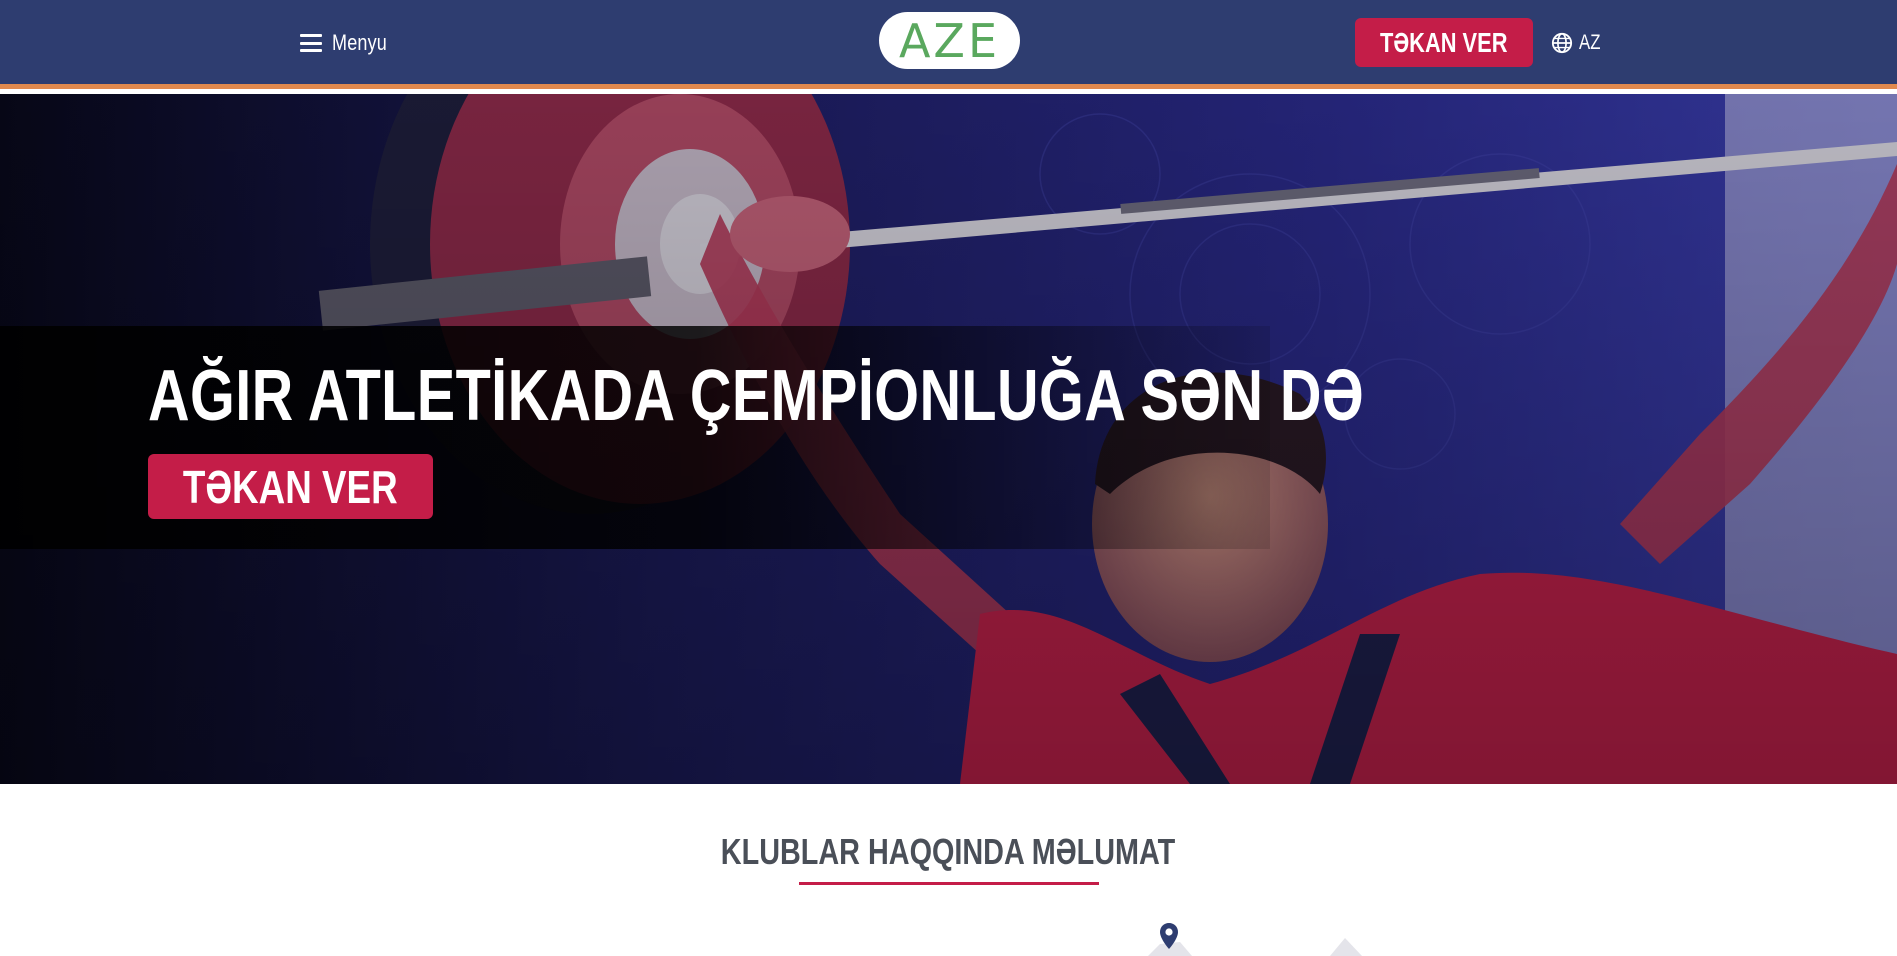 This screenshot has height=956, width=1897. Describe the element at coordinates (949, 883) in the screenshot. I see `section-title-underline` at that location.